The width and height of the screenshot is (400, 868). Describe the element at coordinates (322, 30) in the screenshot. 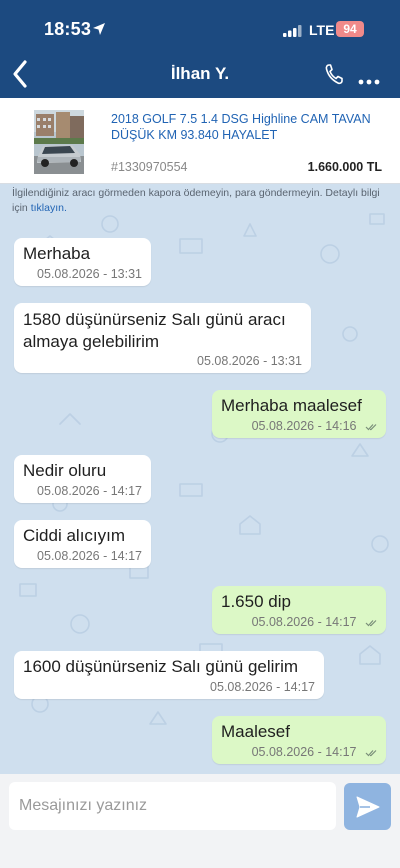

I see `network-type: LTE` at that location.